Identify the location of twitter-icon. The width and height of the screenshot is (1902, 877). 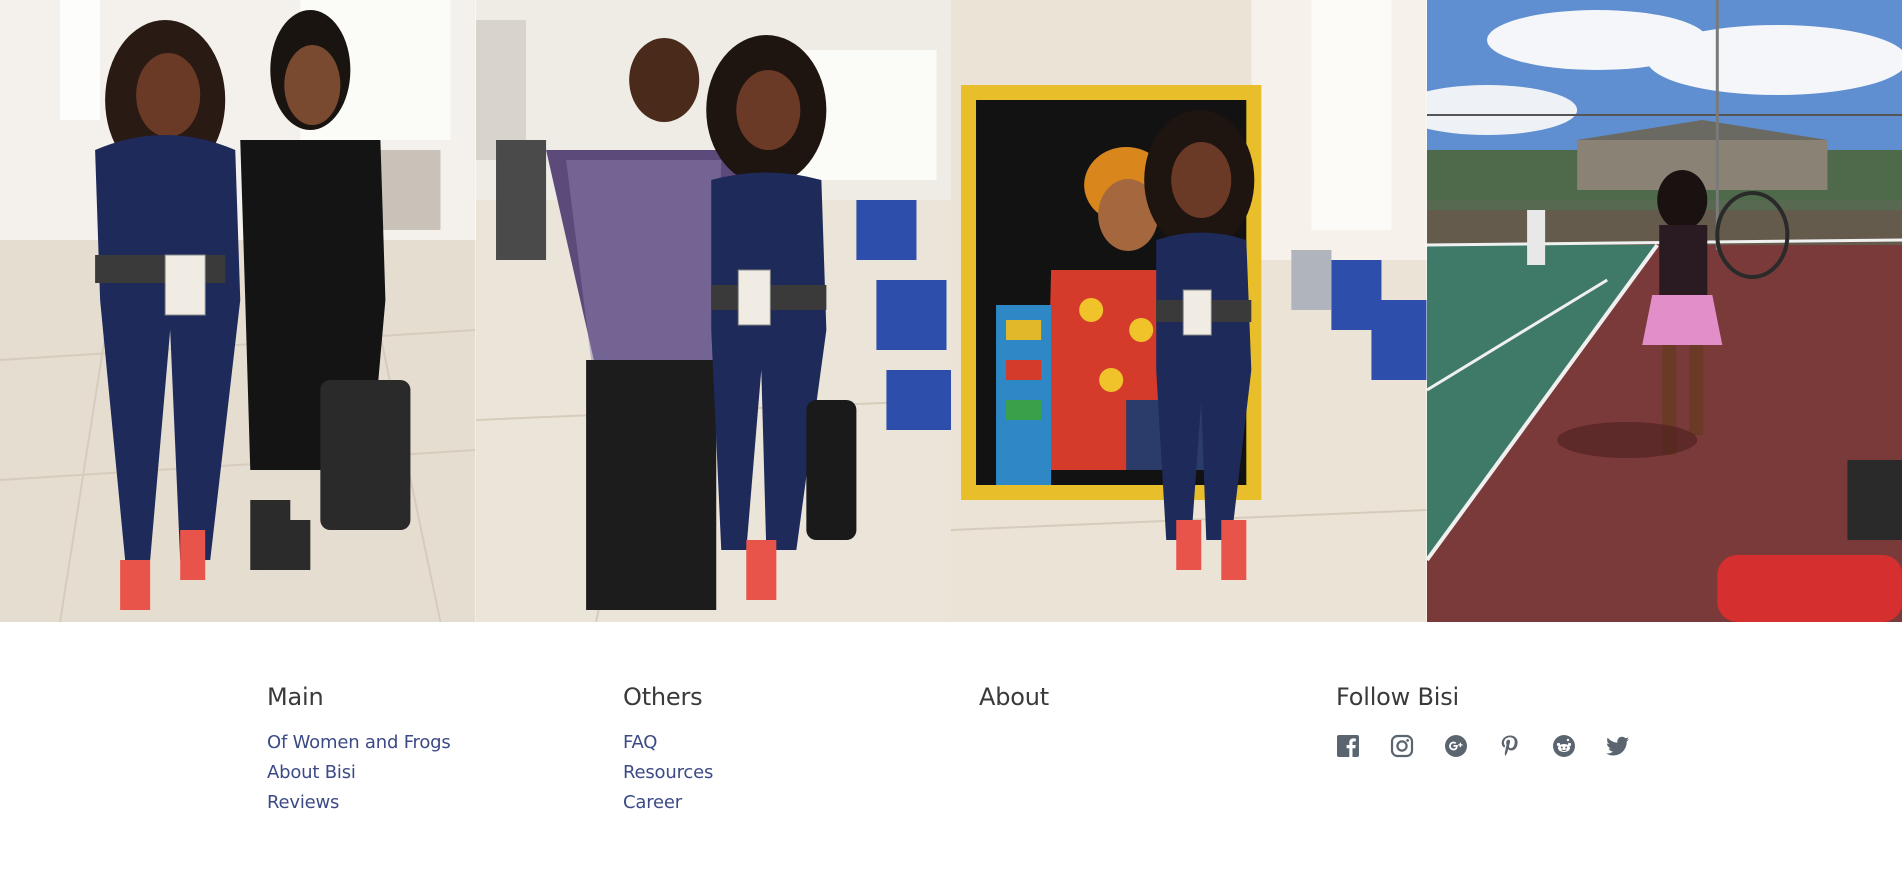
(1633, 746).